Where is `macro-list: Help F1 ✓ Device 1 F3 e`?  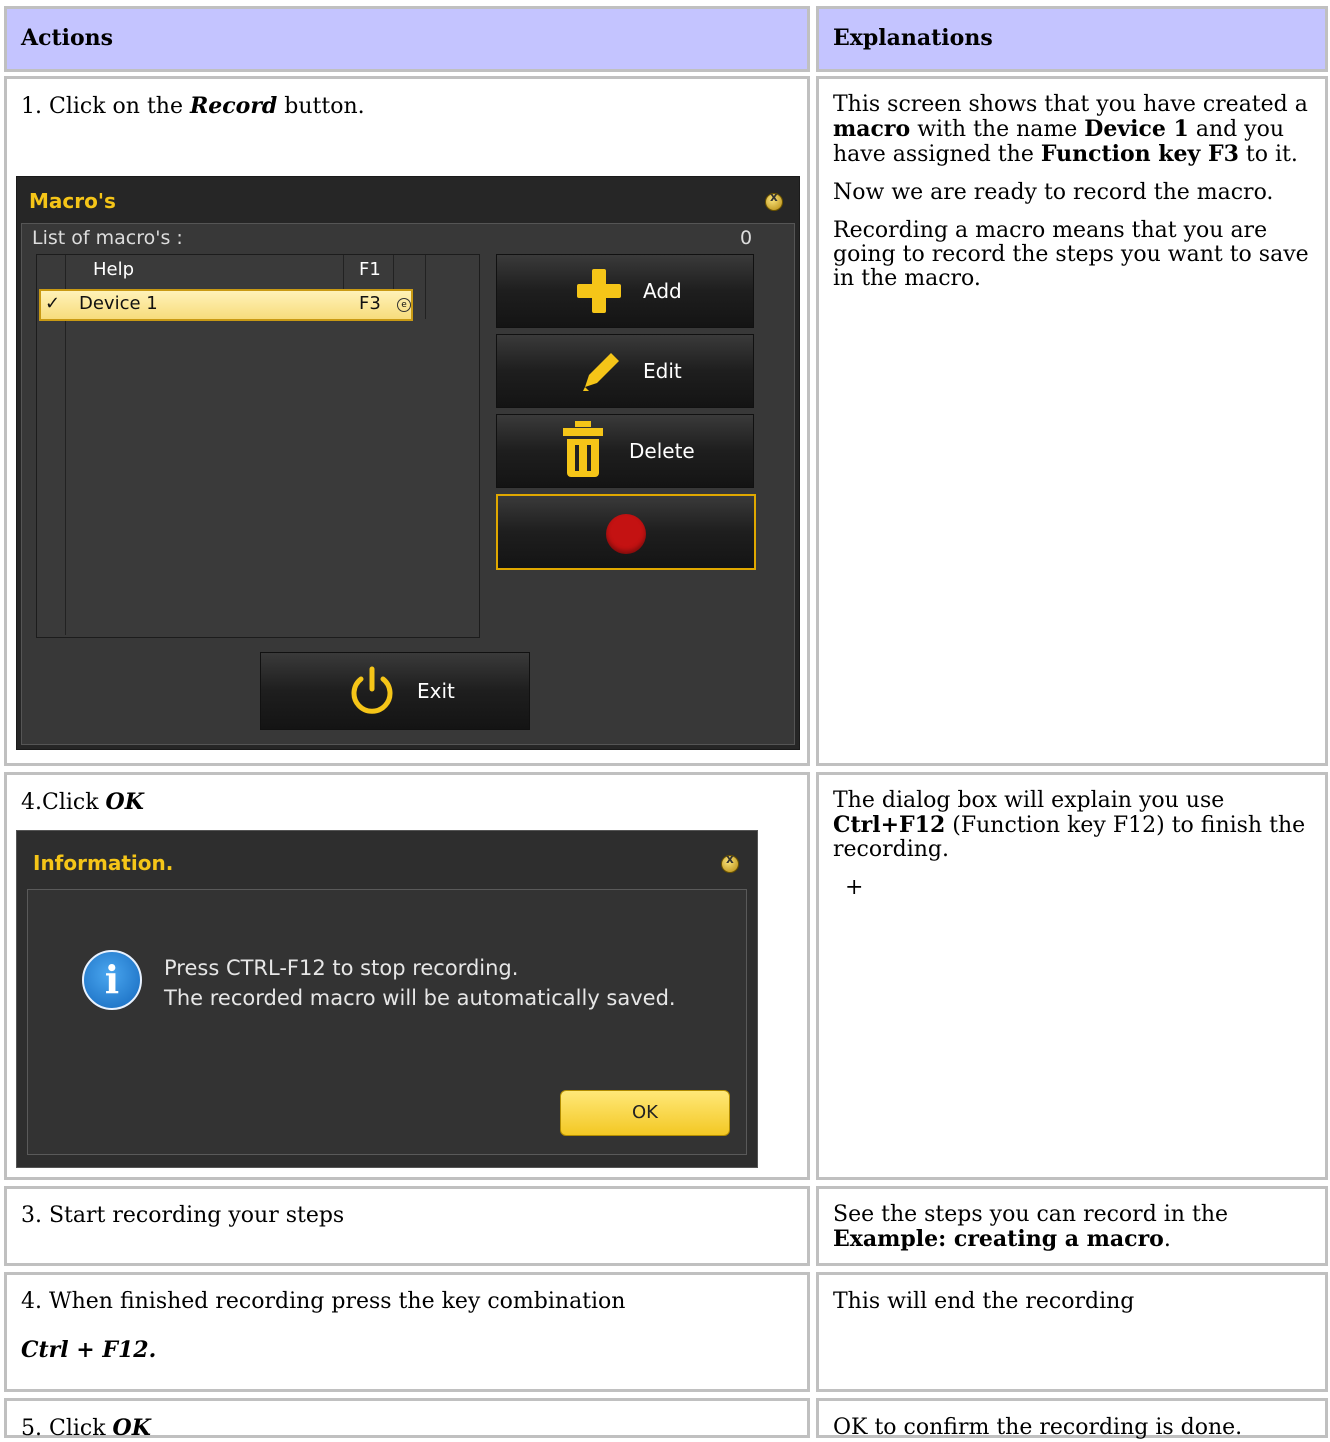 macro-list: Help F1 ✓ Device 1 F3 e is located at coordinates (258, 446).